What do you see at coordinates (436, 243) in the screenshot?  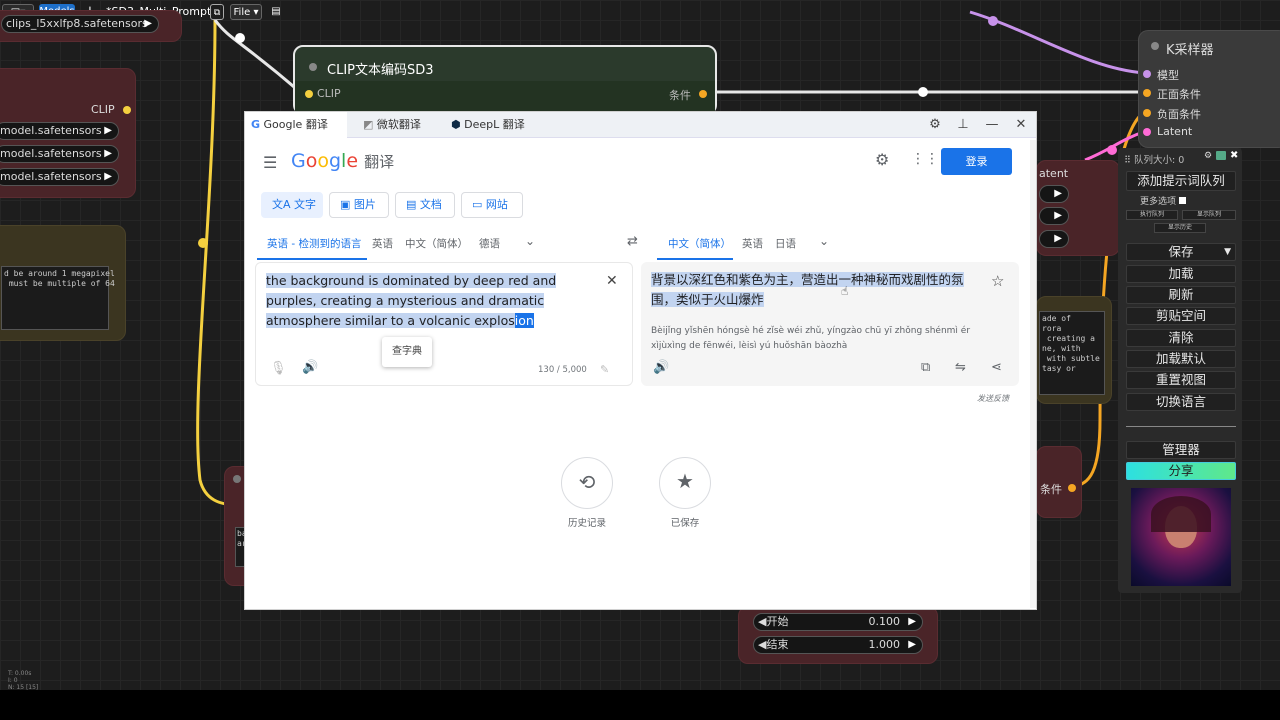 I see `src-lang-chinese: 中文（简体）` at bounding box center [436, 243].